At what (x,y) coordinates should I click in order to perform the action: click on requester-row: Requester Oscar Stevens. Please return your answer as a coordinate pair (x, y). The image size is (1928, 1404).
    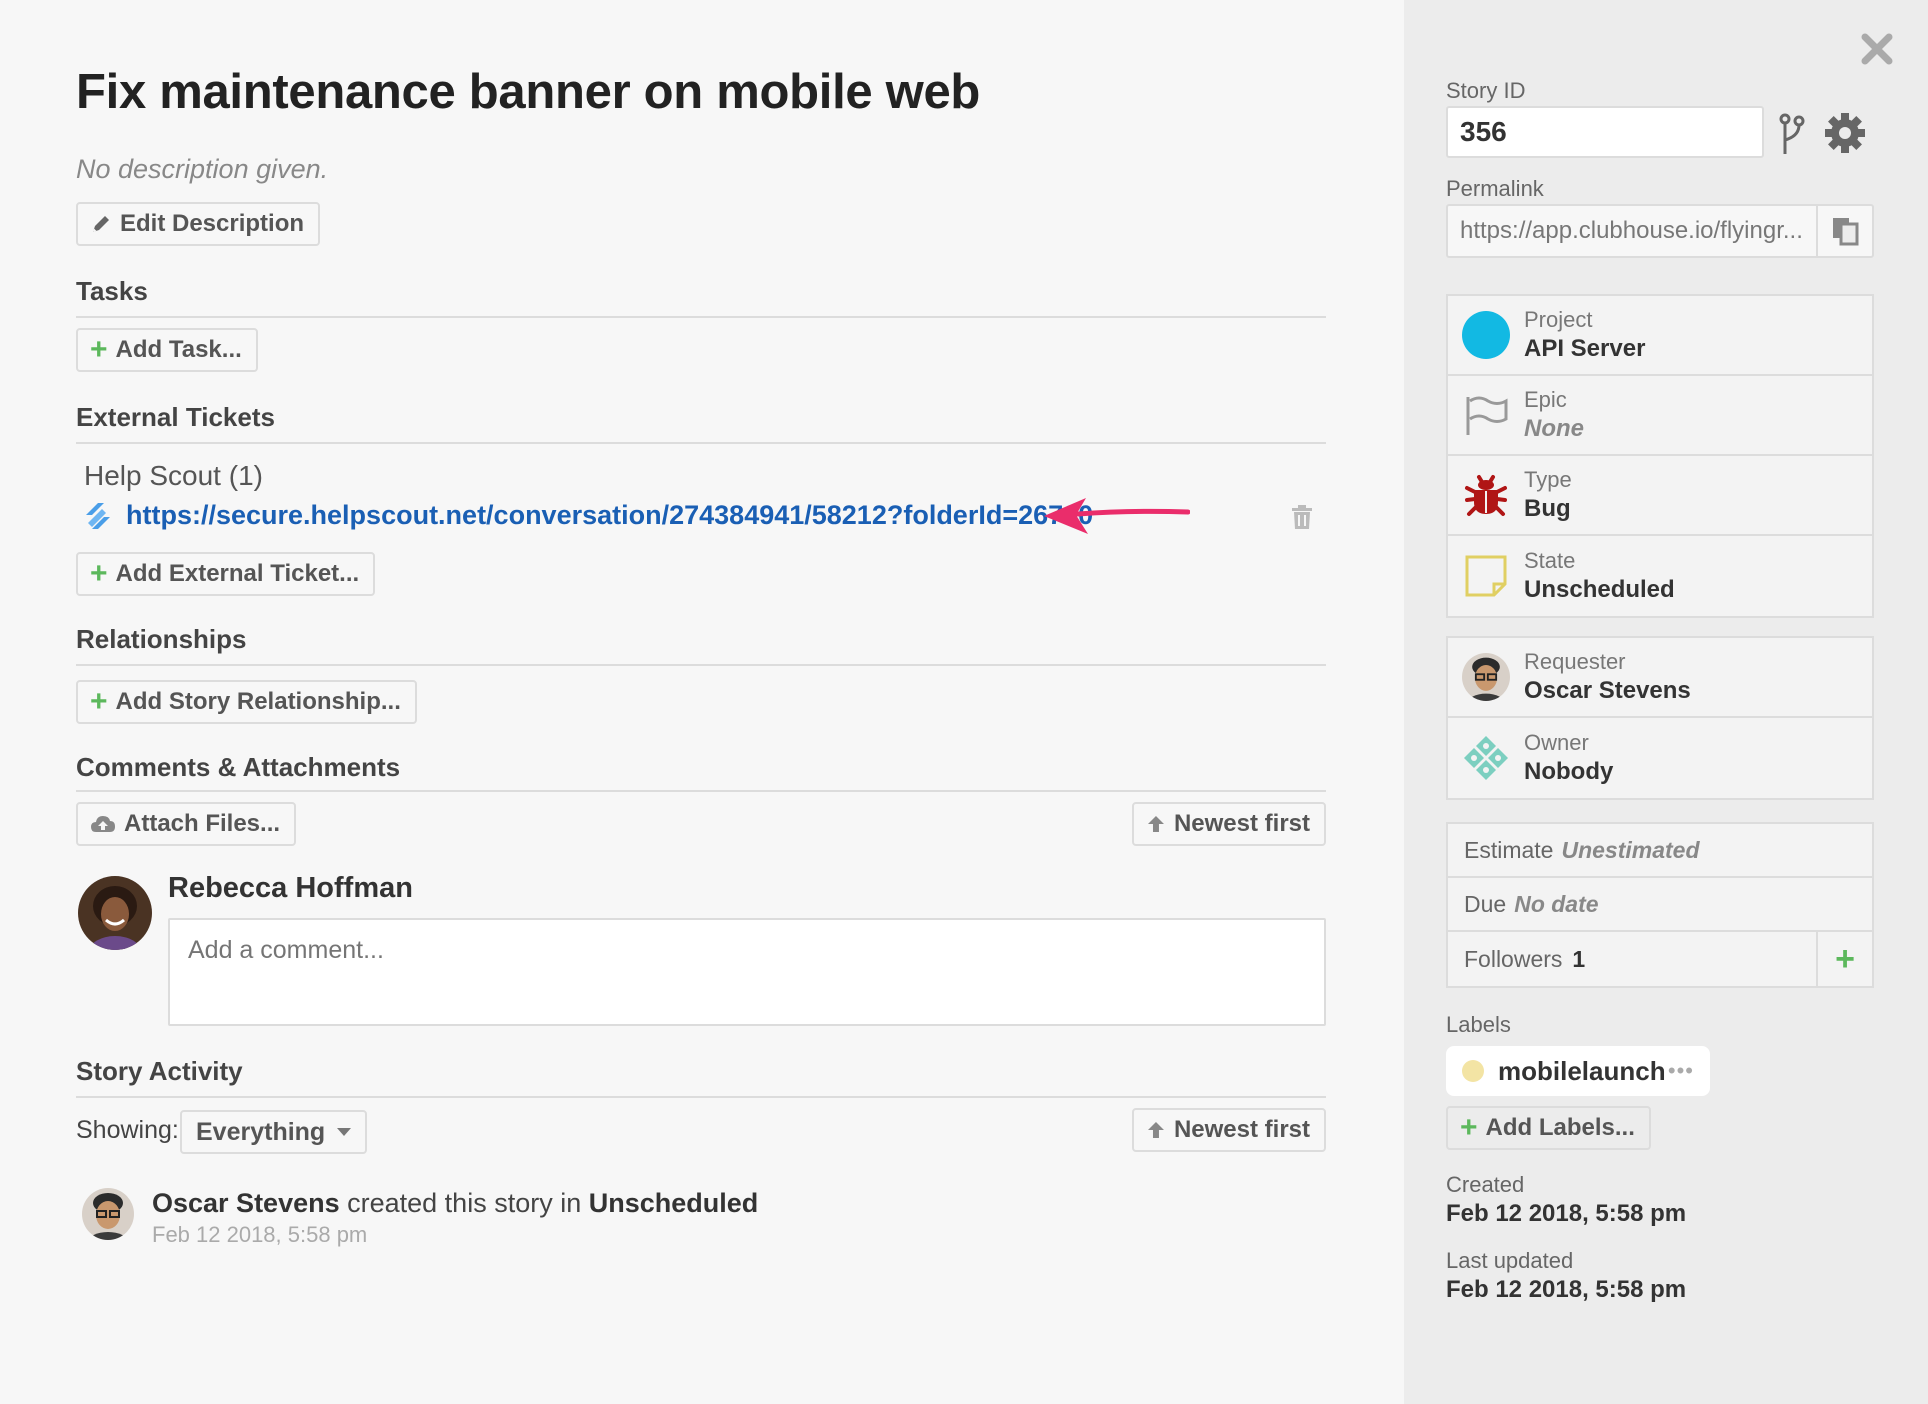
    Looking at the image, I should click on (1660, 678).